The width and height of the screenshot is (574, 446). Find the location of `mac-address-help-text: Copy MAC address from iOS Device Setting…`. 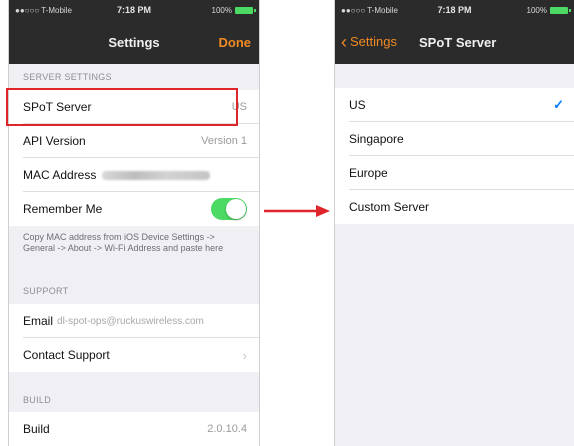

mac-address-help-text: Copy MAC address from iOS Device Setting… is located at coordinates (123, 242).